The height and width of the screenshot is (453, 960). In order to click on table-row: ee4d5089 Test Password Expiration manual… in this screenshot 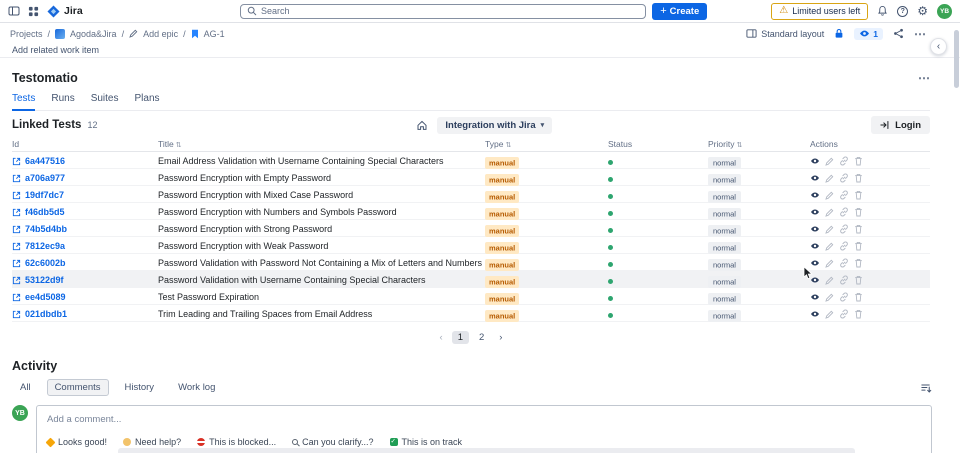, I will do `click(471, 296)`.